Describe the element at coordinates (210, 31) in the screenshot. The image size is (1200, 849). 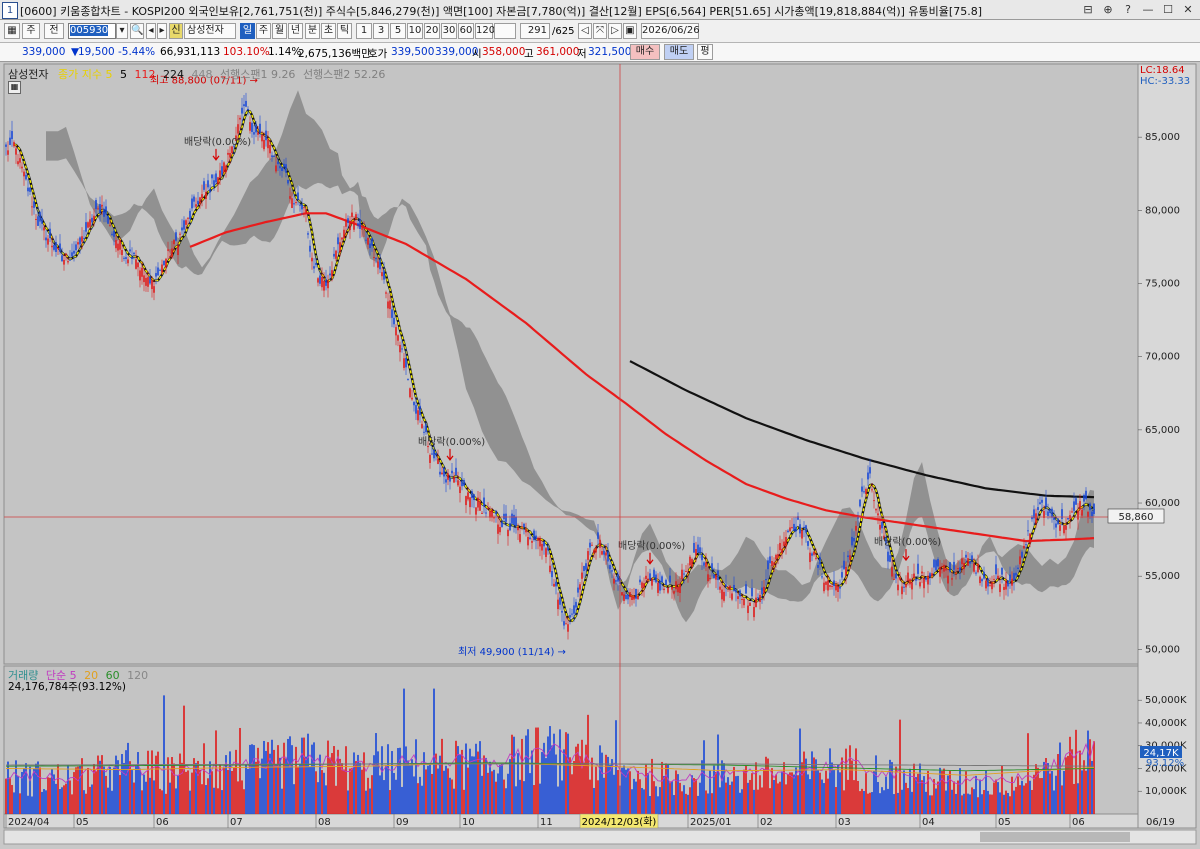
I see `stock-name-field: 삼성전자` at that location.